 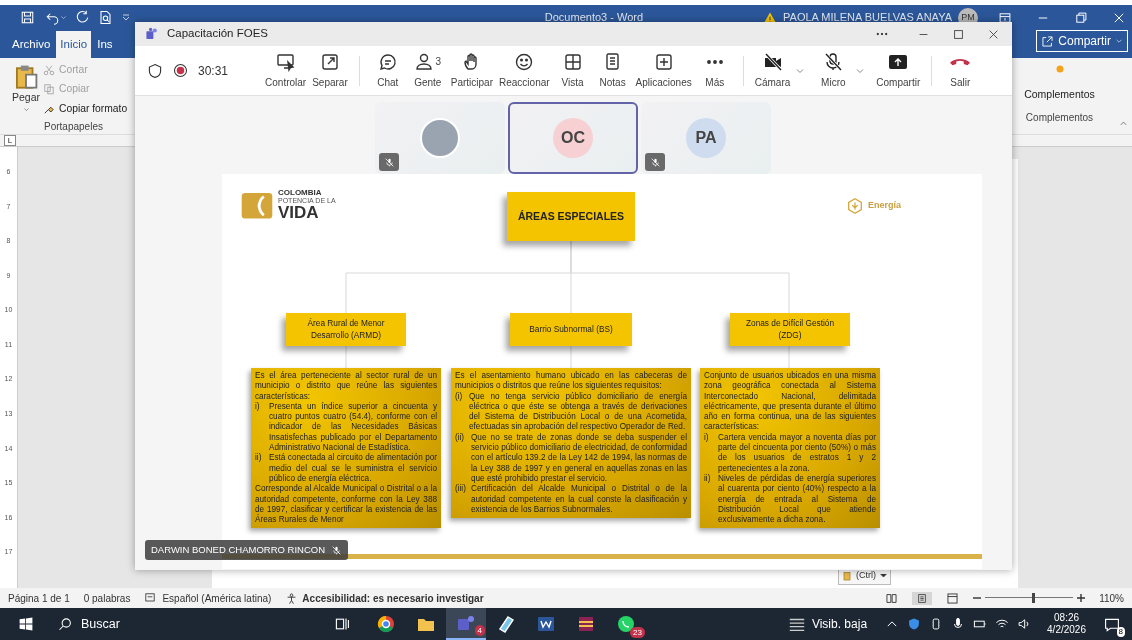 What do you see at coordinates (184, 624) in the screenshot?
I see `search-box: Buscar` at bounding box center [184, 624].